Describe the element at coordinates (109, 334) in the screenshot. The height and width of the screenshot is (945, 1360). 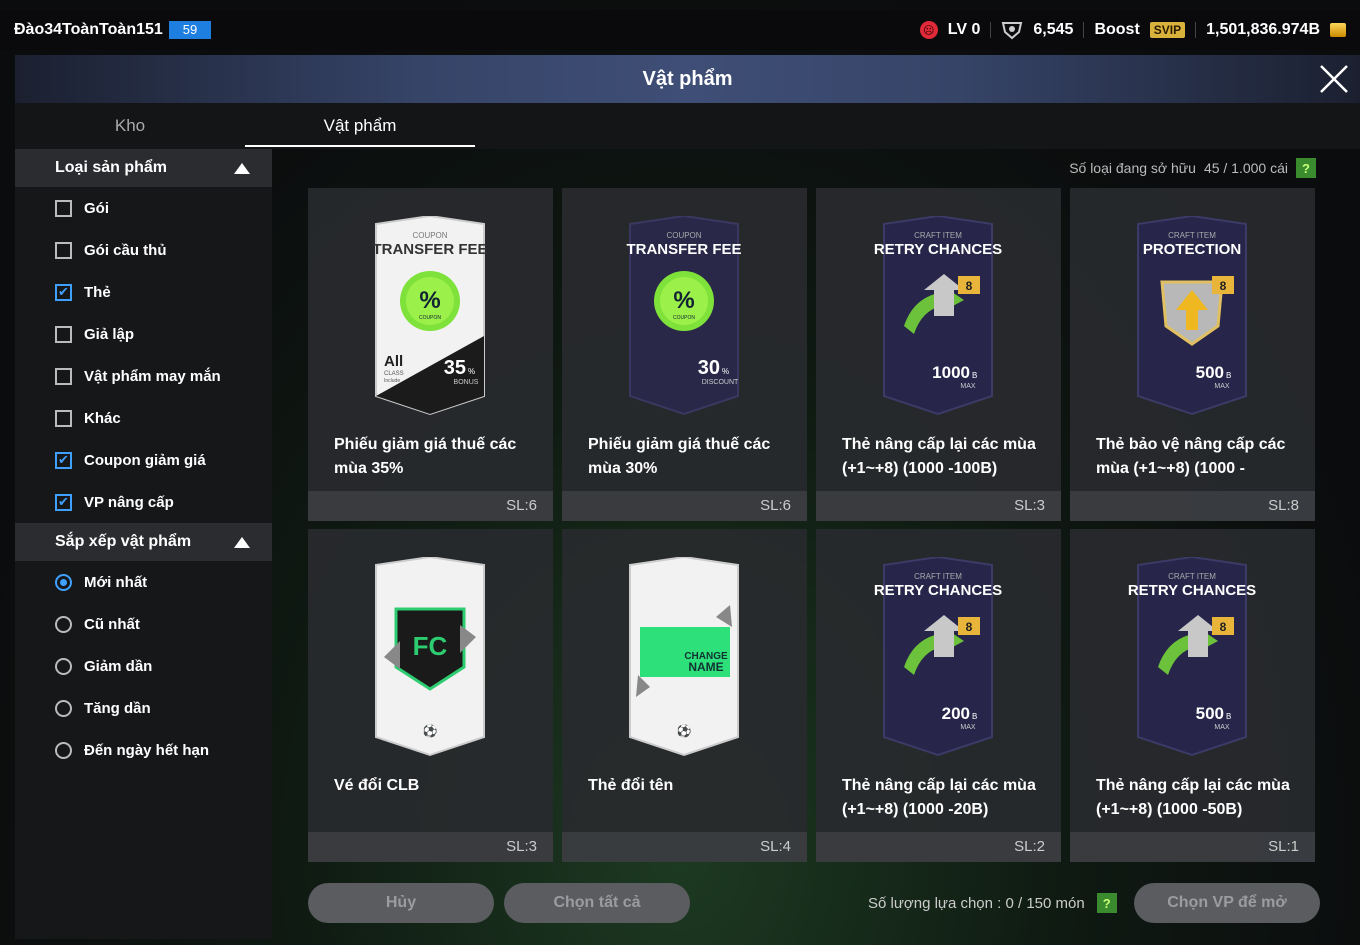
I see `filter-label: Giả lập` at that location.